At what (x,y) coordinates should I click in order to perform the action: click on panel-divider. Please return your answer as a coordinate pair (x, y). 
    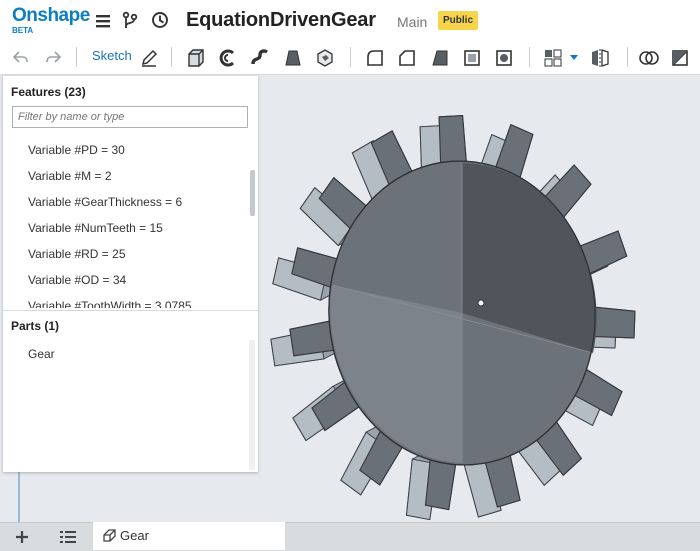
    Looking at the image, I should click on (130, 310).